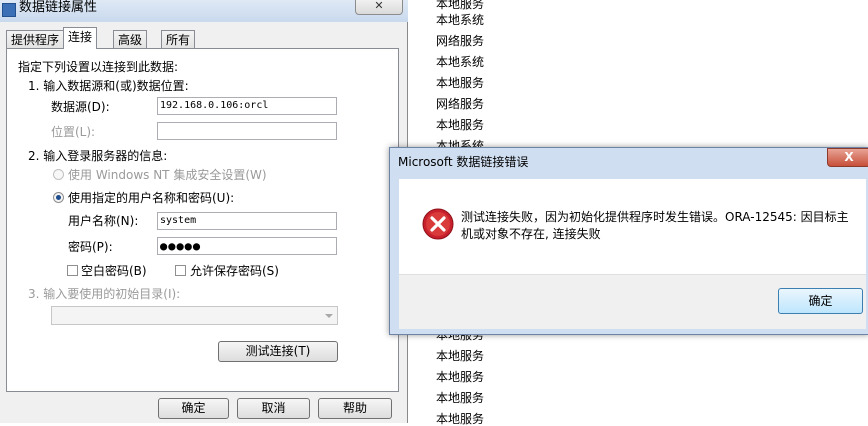 This screenshot has height=426, width=868. What do you see at coordinates (98, 67) in the screenshot?
I see `intro-text: 指定下列设置以连接到此数据:` at bounding box center [98, 67].